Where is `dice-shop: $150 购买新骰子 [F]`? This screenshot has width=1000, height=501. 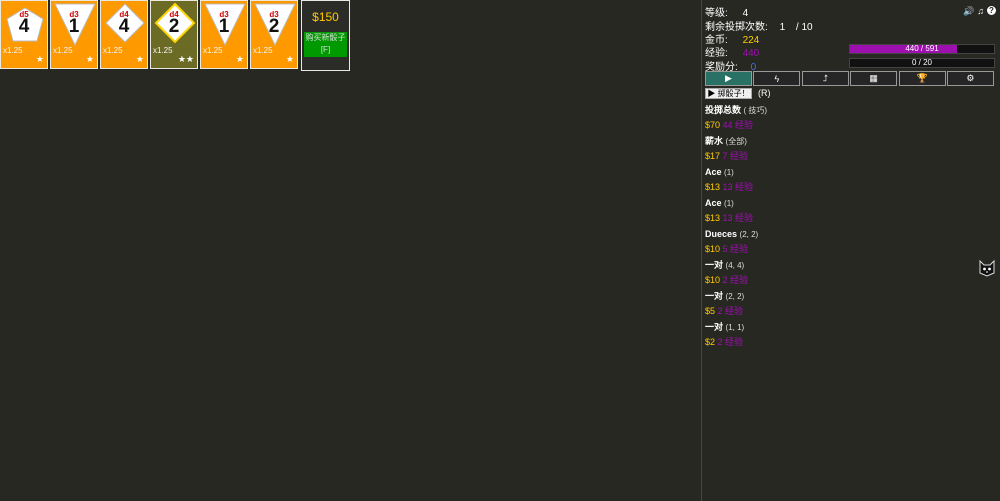
dice-shop: $150 购买新骰子 [F] is located at coordinates (325, 35).